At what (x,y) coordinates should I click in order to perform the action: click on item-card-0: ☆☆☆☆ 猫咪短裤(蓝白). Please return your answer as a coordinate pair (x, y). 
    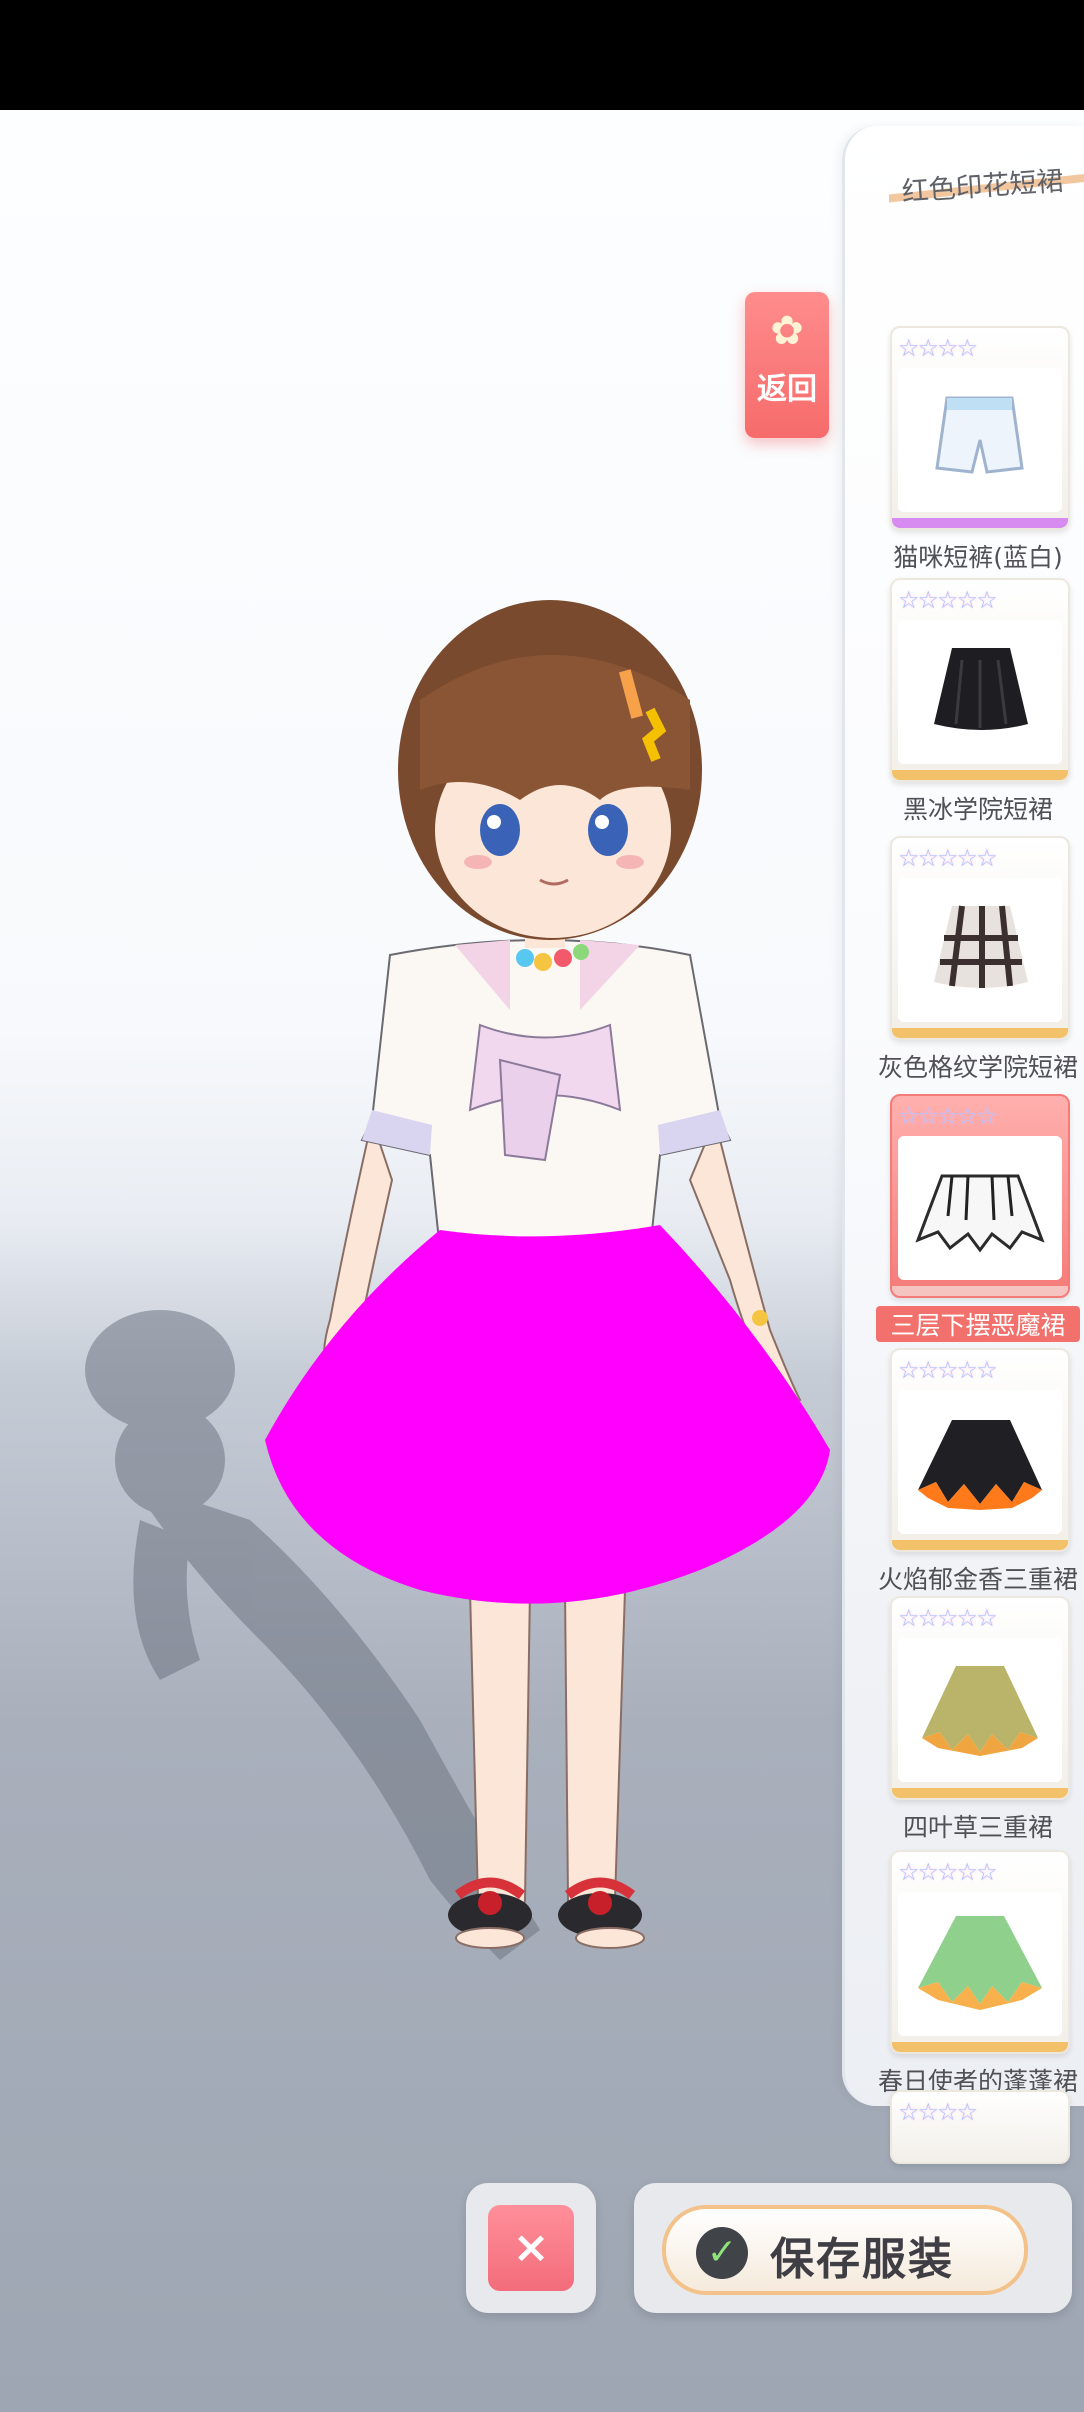
    Looking at the image, I should click on (980, 450).